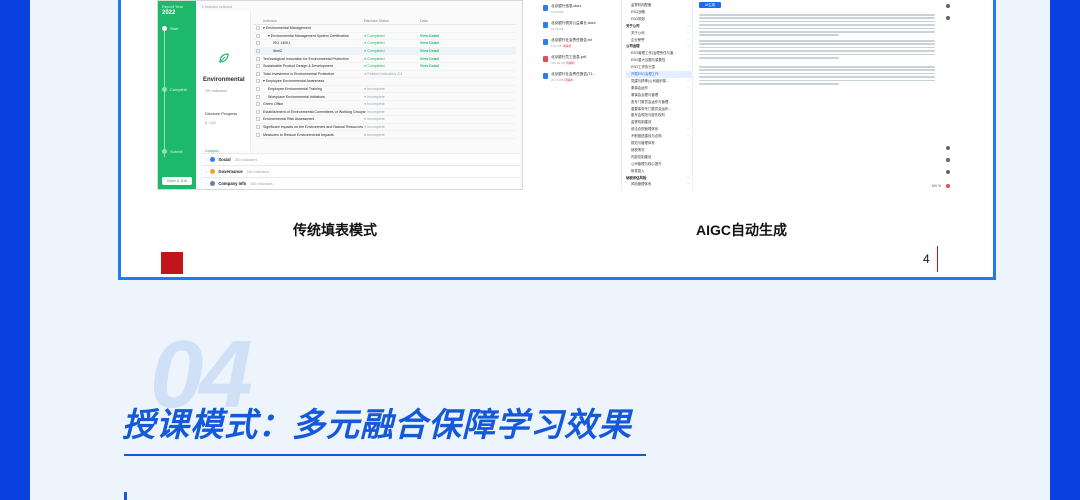 The width and height of the screenshot is (1080, 500). I want to click on step-label: Complete, so click(179, 89).